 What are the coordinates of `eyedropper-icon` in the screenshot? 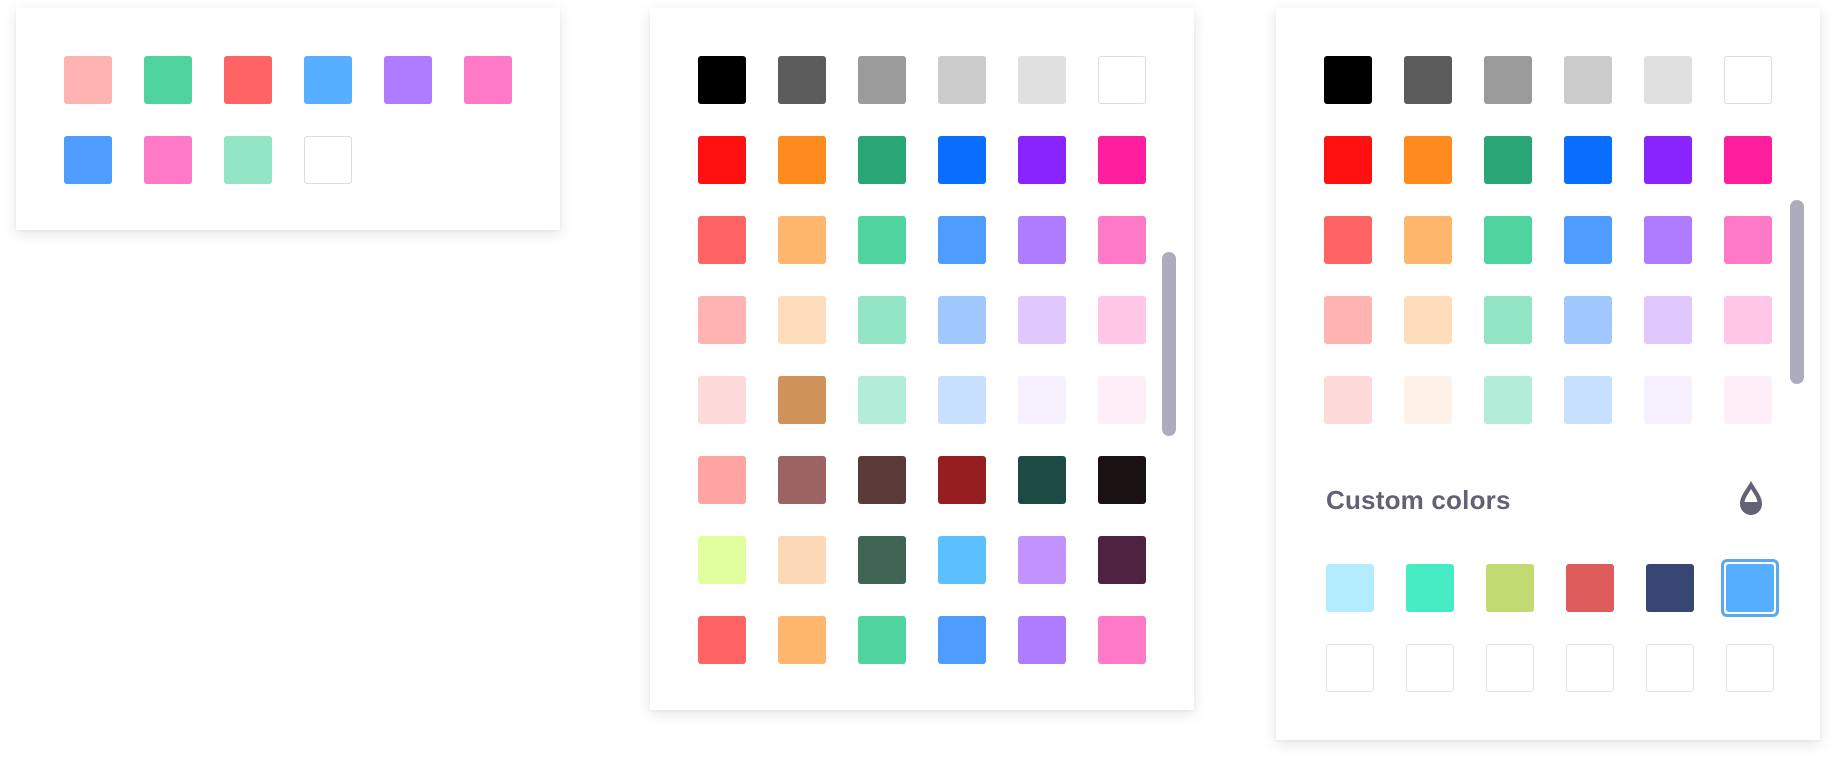 It's located at (1751, 498).